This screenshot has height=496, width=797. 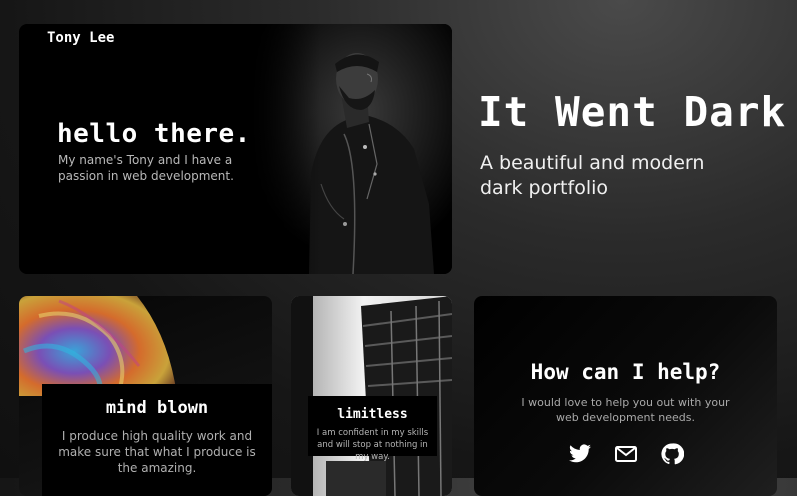 What do you see at coordinates (592, 175) in the screenshot?
I see `page-subtitle: A beautiful and modern dark portfolio` at bounding box center [592, 175].